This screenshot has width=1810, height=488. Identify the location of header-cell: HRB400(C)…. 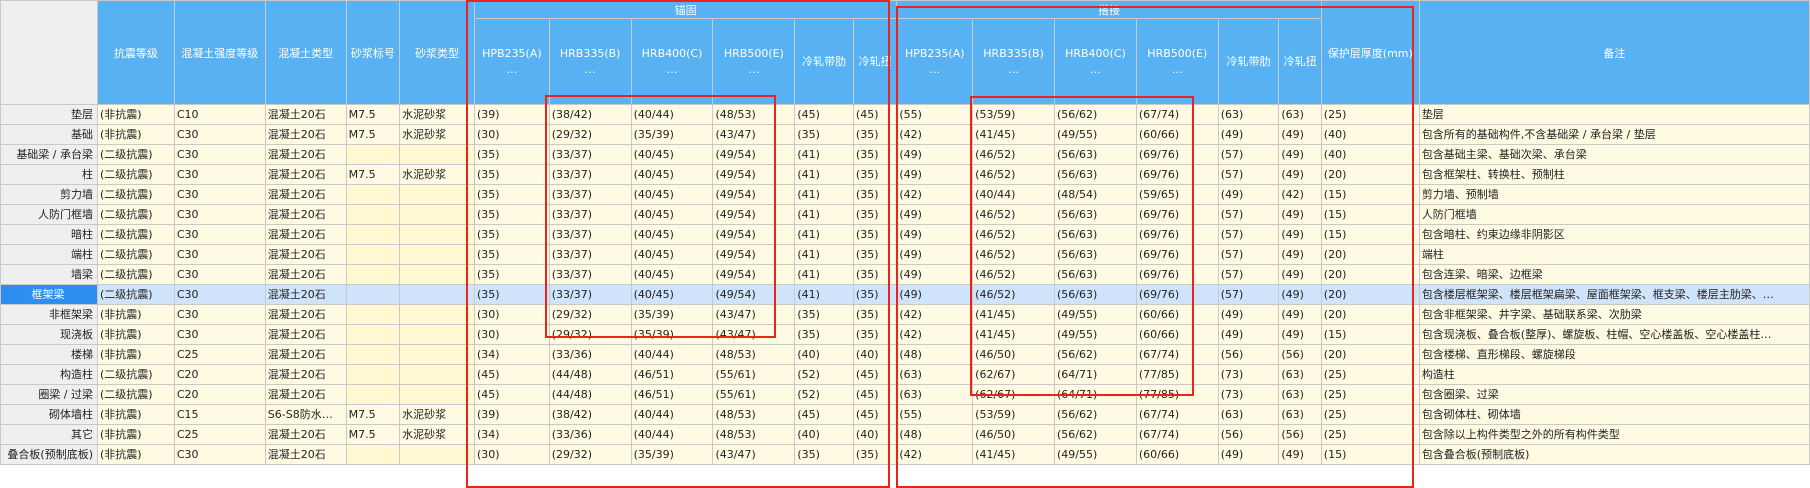
(672, 61).